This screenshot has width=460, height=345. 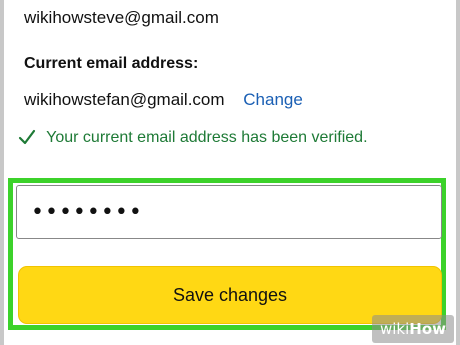 What do you see at coordinates (273, 99) in the screenshot?
I see `change-email-link: Change` at bounding box center [273, 99].